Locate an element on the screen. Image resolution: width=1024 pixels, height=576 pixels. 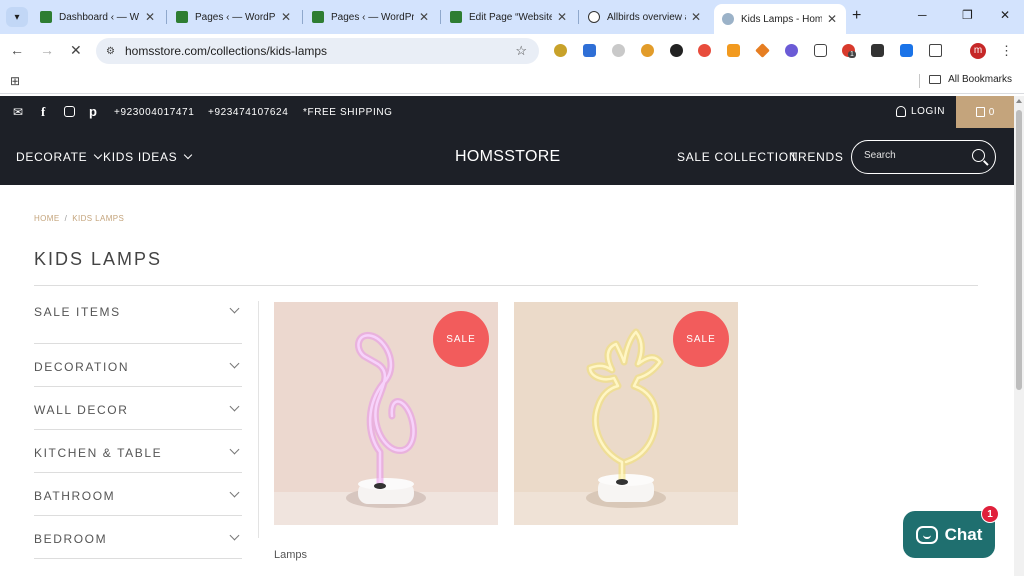
bookmark-star-icon: ☆ is located at coordinates (521, 51).